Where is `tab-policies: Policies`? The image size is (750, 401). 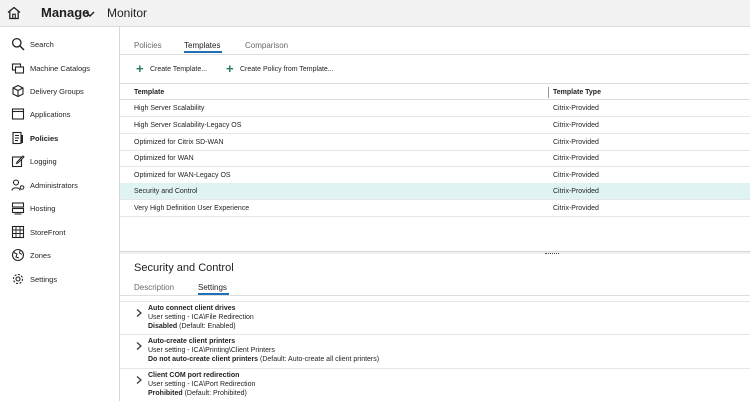 tab-policies: Policies is located at coordinates (148, 45).